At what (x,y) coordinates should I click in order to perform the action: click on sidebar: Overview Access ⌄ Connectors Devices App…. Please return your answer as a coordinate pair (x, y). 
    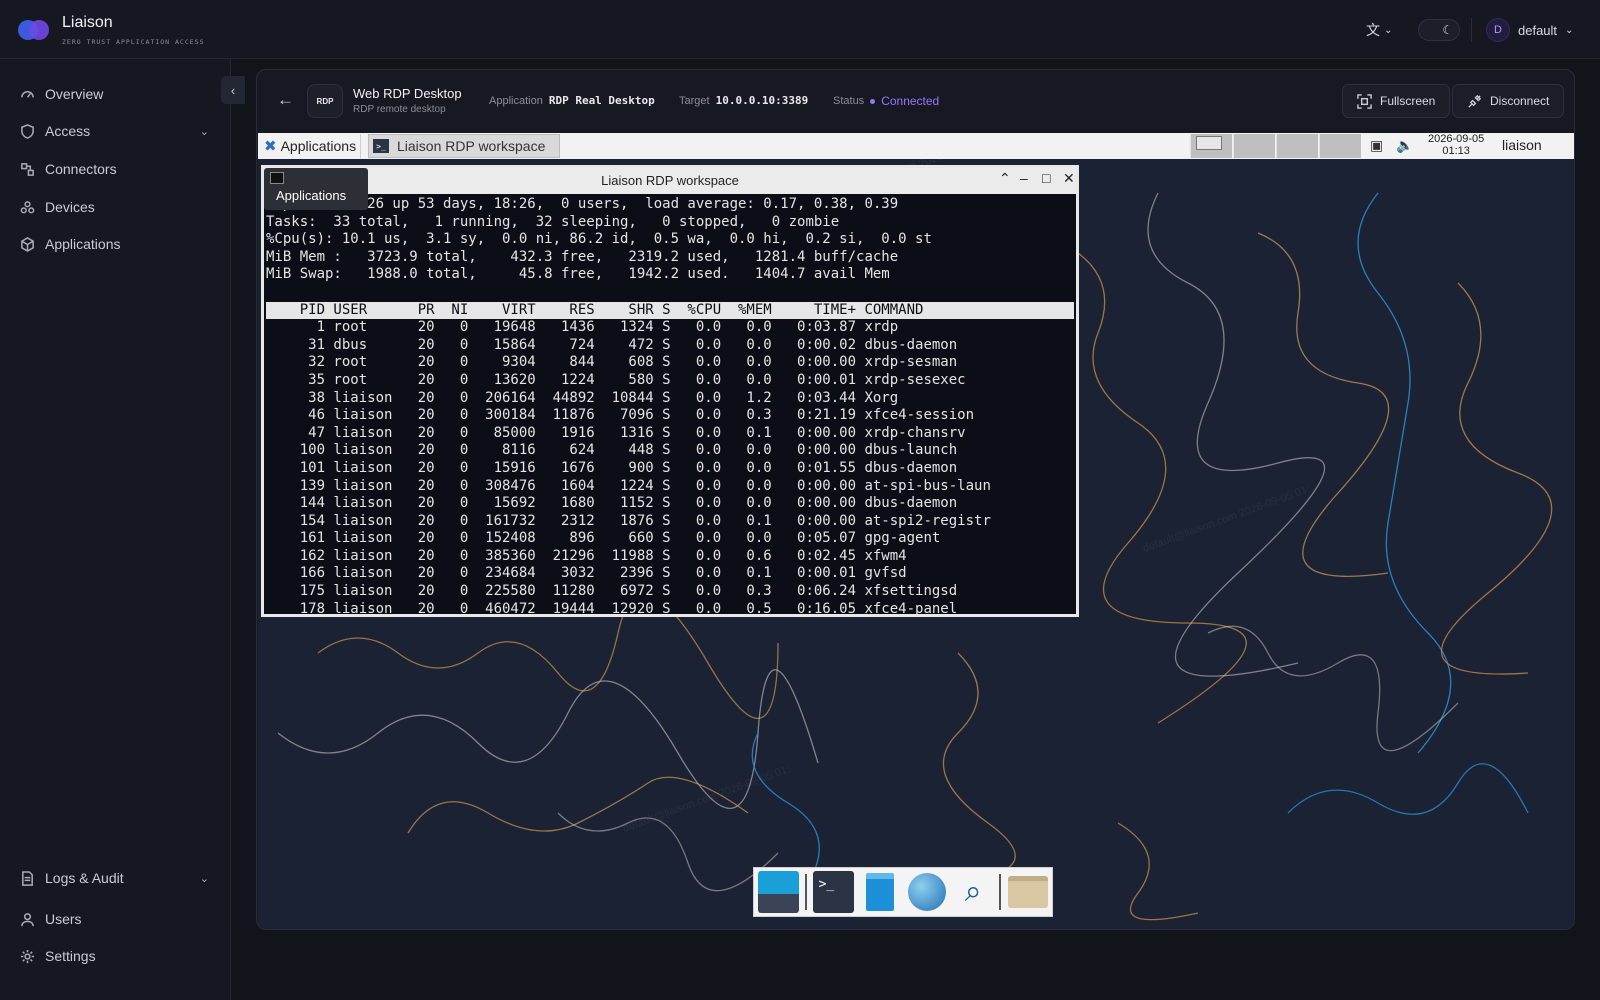
    Looking at the image, I should click on (115, 529).